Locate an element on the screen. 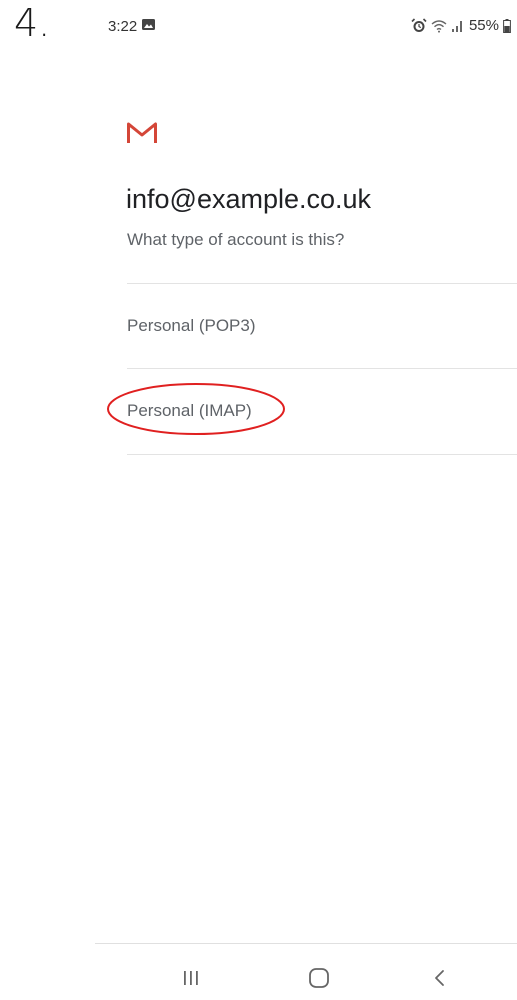  home-button is located at coordinates (319, 978).